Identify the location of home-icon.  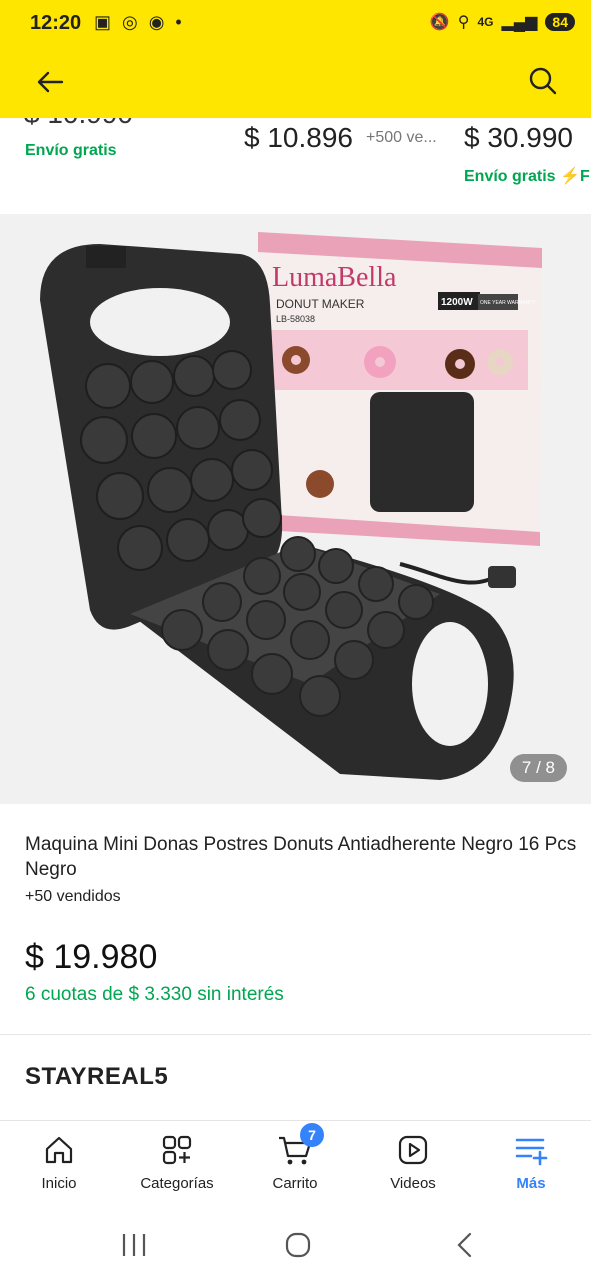
(59, 1150).